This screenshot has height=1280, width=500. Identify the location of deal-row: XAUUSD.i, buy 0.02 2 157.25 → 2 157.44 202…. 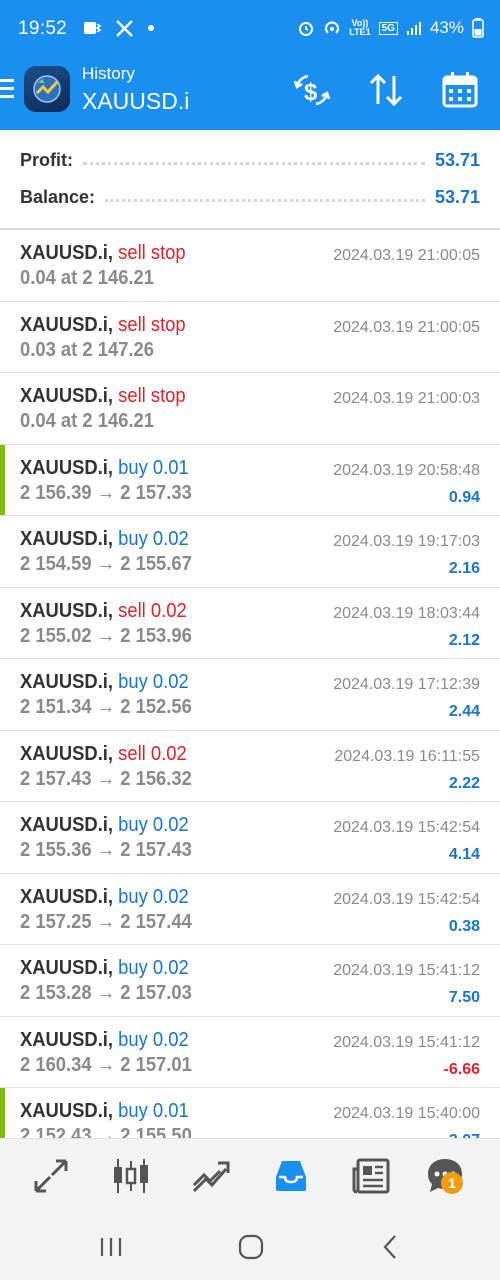
(250, 909).